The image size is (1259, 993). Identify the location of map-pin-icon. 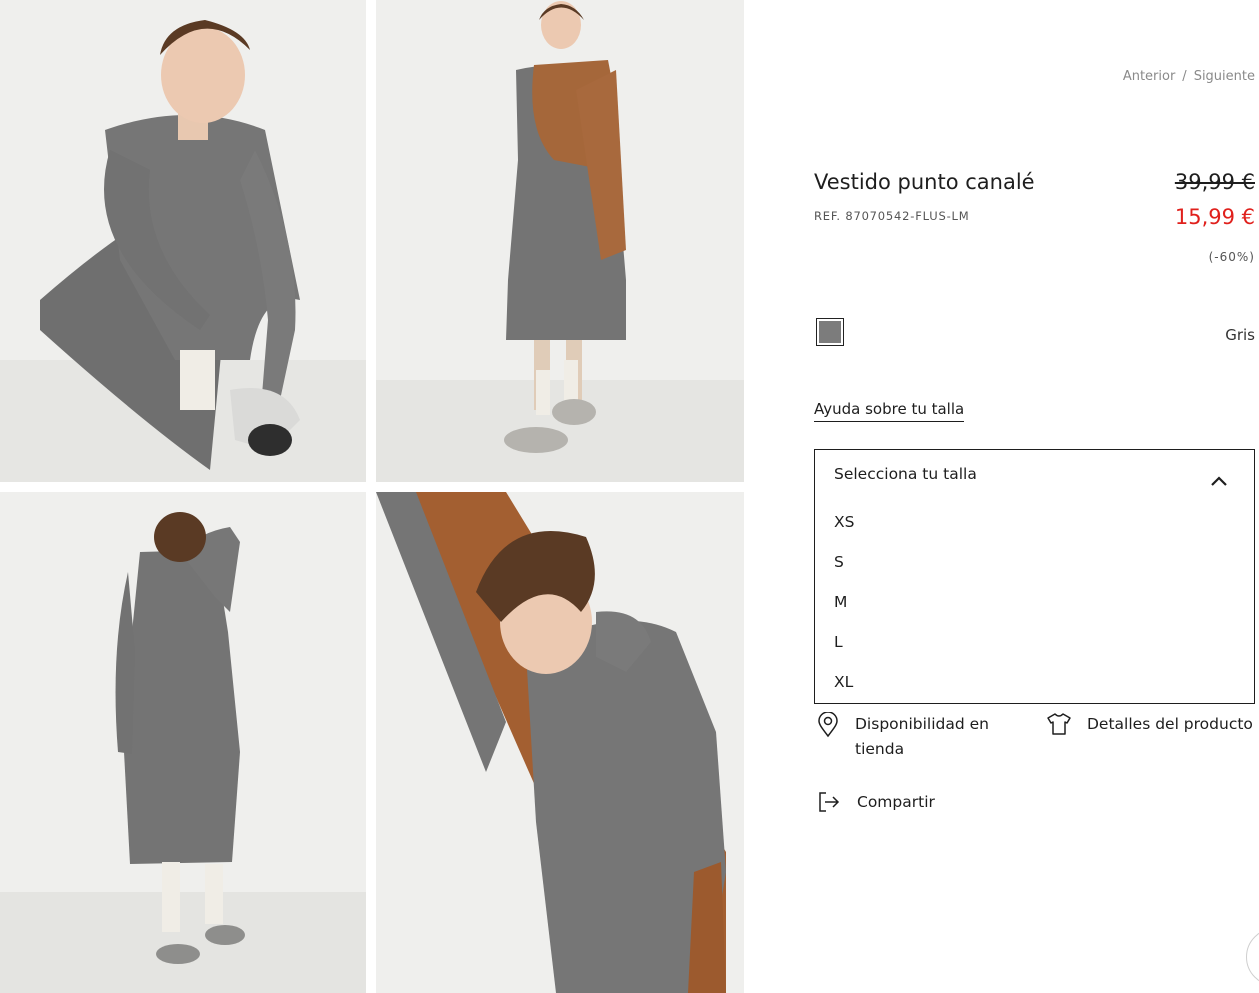
(828, 725).